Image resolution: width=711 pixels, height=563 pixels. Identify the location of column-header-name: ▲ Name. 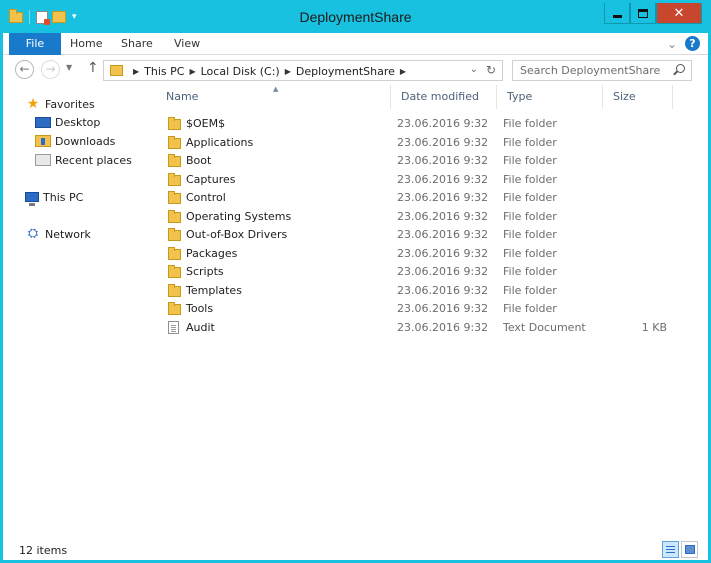
(273, 97).